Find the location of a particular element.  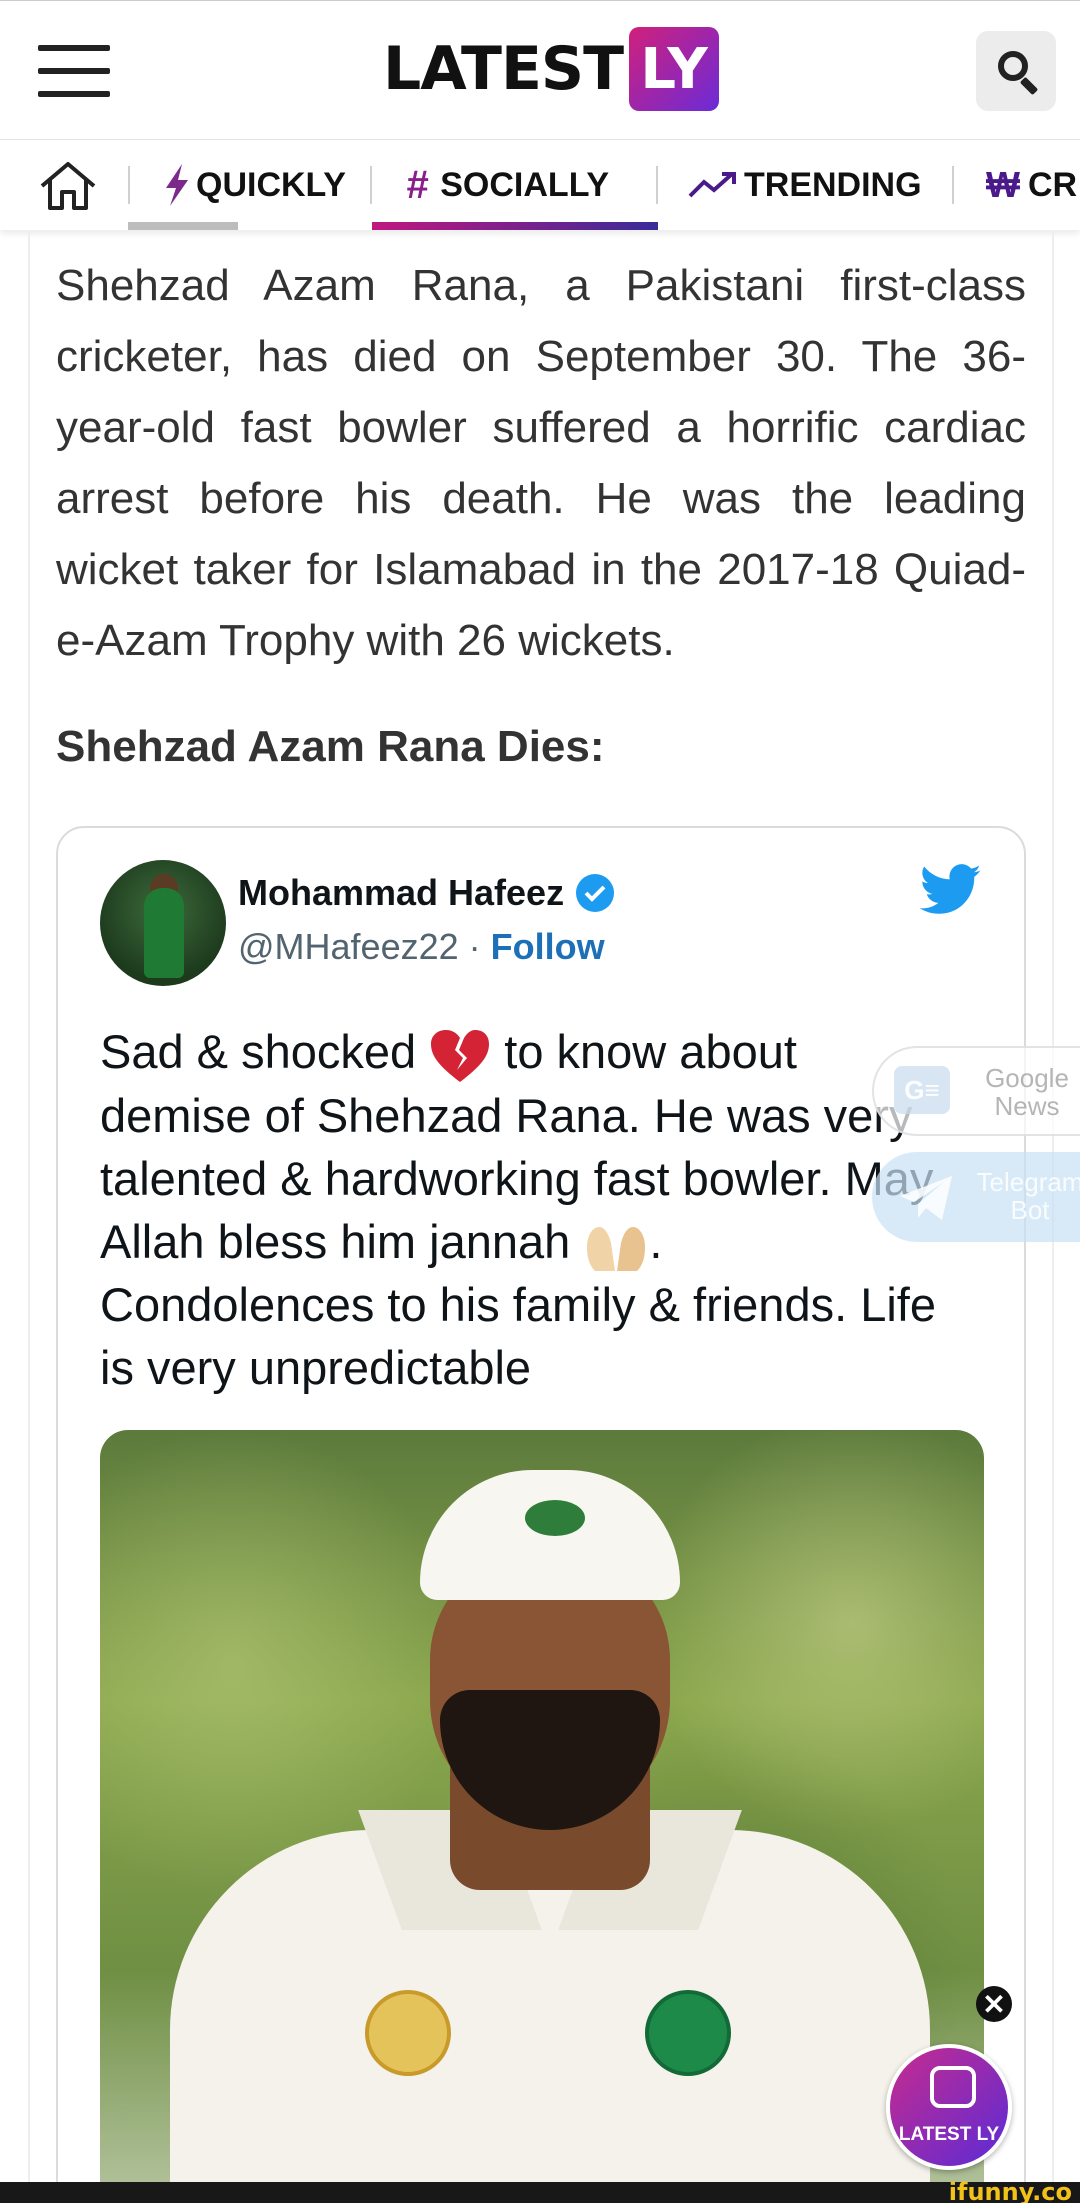

logo-text: LATEST is located at coordinates (503, 69).